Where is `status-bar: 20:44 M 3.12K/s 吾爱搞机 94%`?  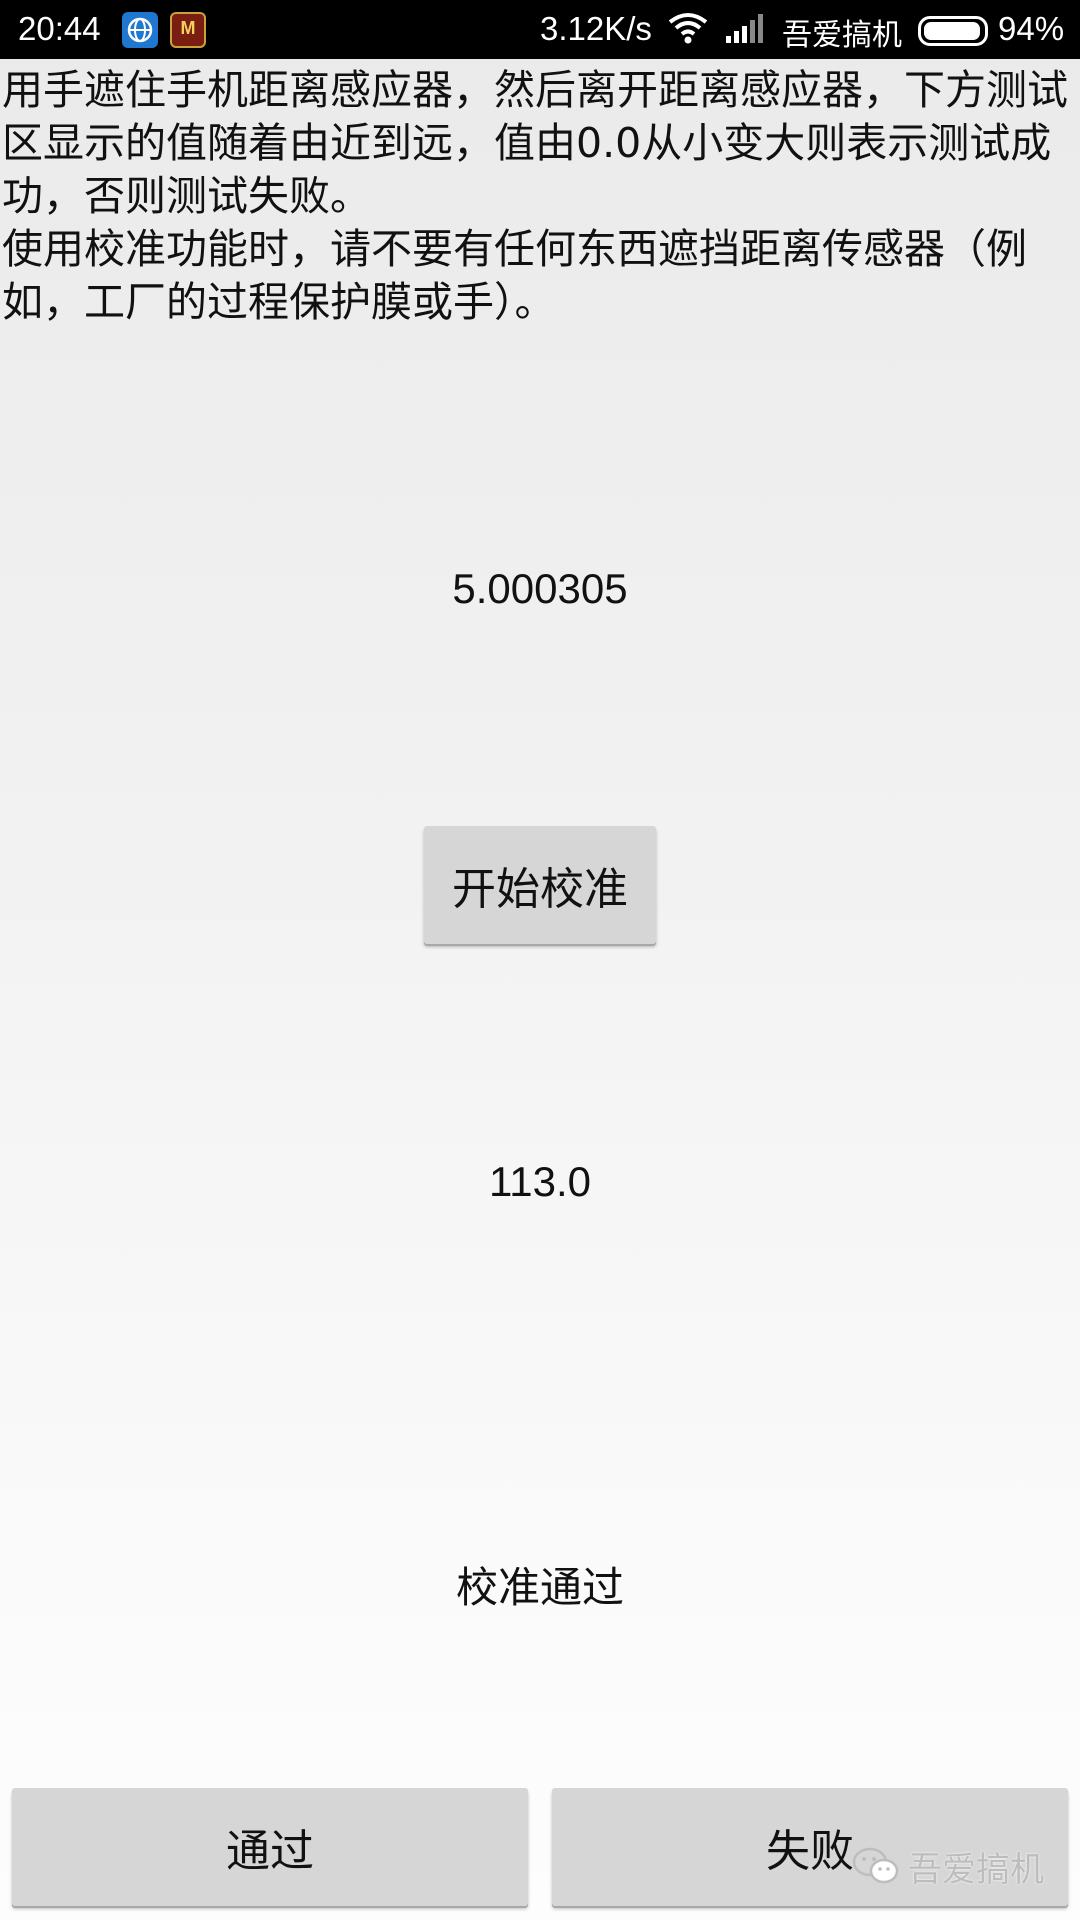 status-bar: 20:44 M 3.12K/s 吾爱搞机 94% is located at coordinates (540, 29).